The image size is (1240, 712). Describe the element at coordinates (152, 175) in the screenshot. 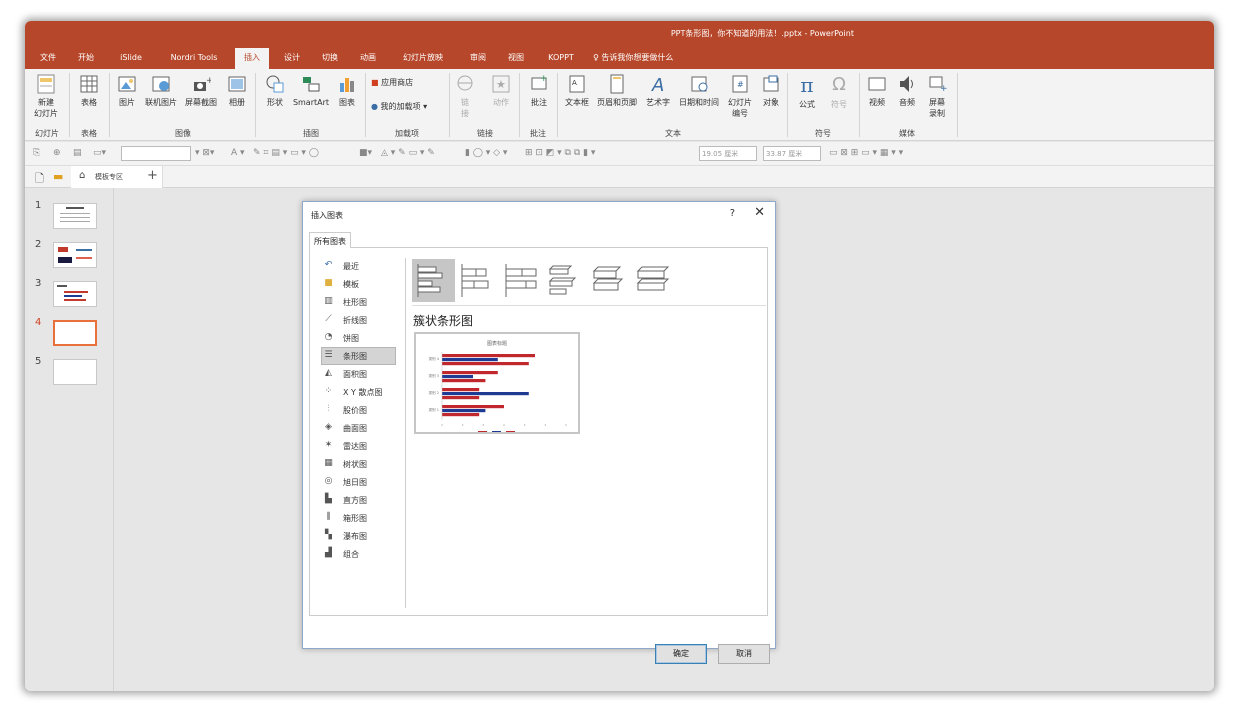

I see `add-tab-icon: +` at that location.